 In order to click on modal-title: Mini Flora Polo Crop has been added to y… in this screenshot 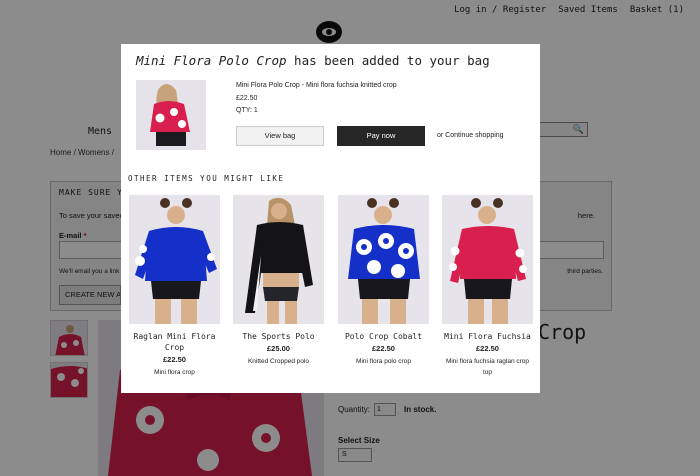, I will do `click(313, 60)`.